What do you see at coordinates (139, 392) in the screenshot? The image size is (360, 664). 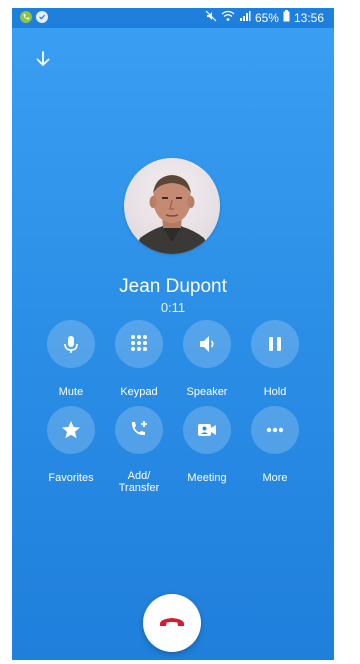 I see `keypad-label: Keypad` at bounding box center [139, 392].